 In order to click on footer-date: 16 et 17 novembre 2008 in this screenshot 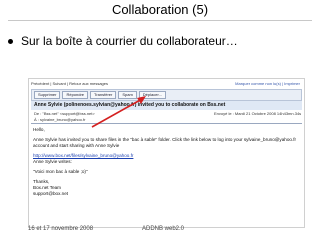, I will do `click(61, 229)`.